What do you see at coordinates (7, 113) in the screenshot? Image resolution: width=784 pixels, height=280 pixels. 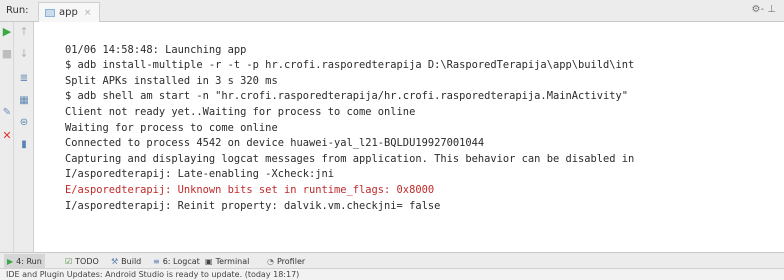 I see `pin-icon: ✎` at bounding box center [7, 113].